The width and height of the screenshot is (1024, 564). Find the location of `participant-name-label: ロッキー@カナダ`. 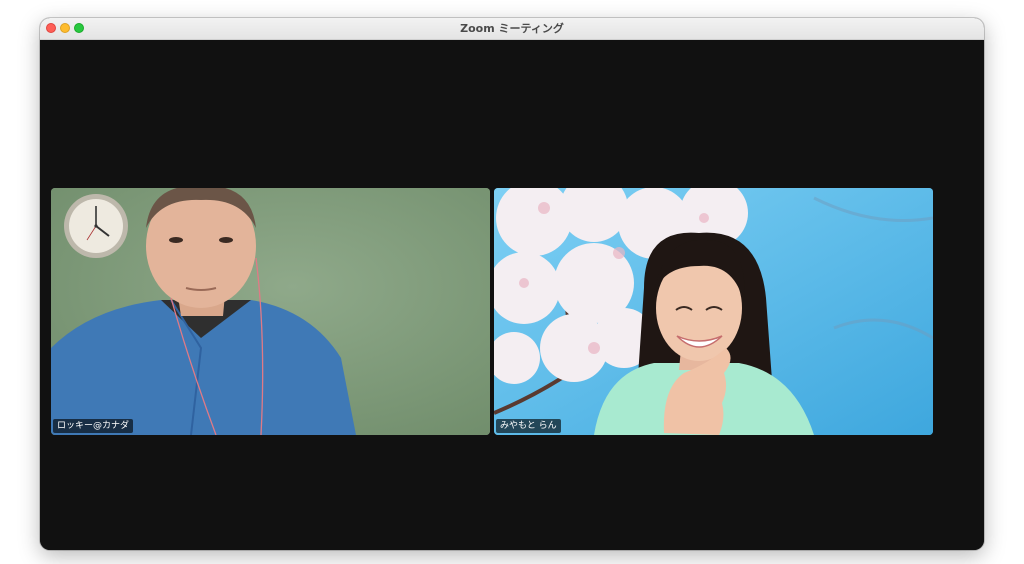

participant-name-label: ロッキー@カナダ is located at coordinates (93, 426).